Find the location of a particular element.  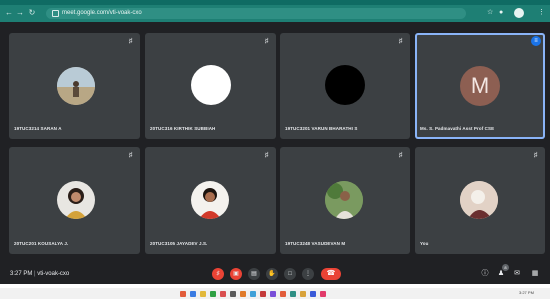

participant-name: Ms. S. Padmavathi Asst Prof CSE is located at coordinates (457, 128).